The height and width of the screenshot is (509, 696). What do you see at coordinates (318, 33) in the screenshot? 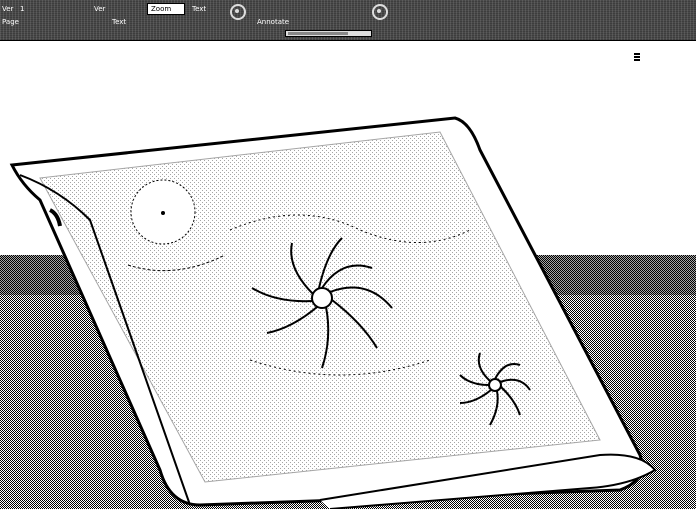
I see `scrollbar-thumb` at bounding box center [318, 33].